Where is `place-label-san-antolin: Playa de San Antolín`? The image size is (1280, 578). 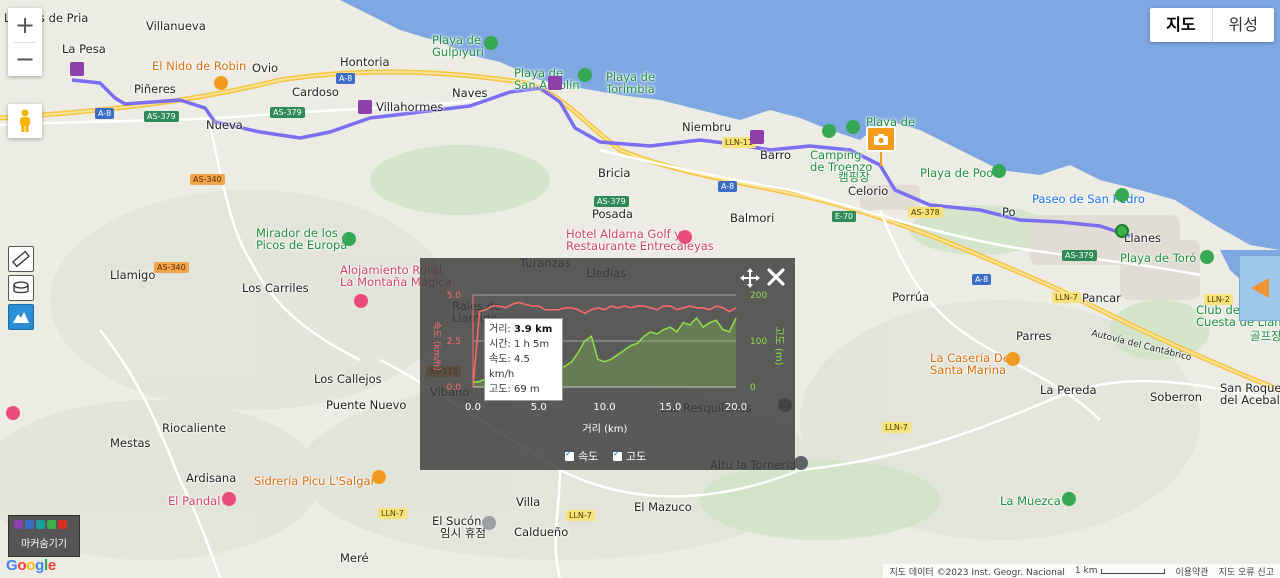 place-label-san-antolin: Playa de San Antolín is located at coordinates (547, 79).